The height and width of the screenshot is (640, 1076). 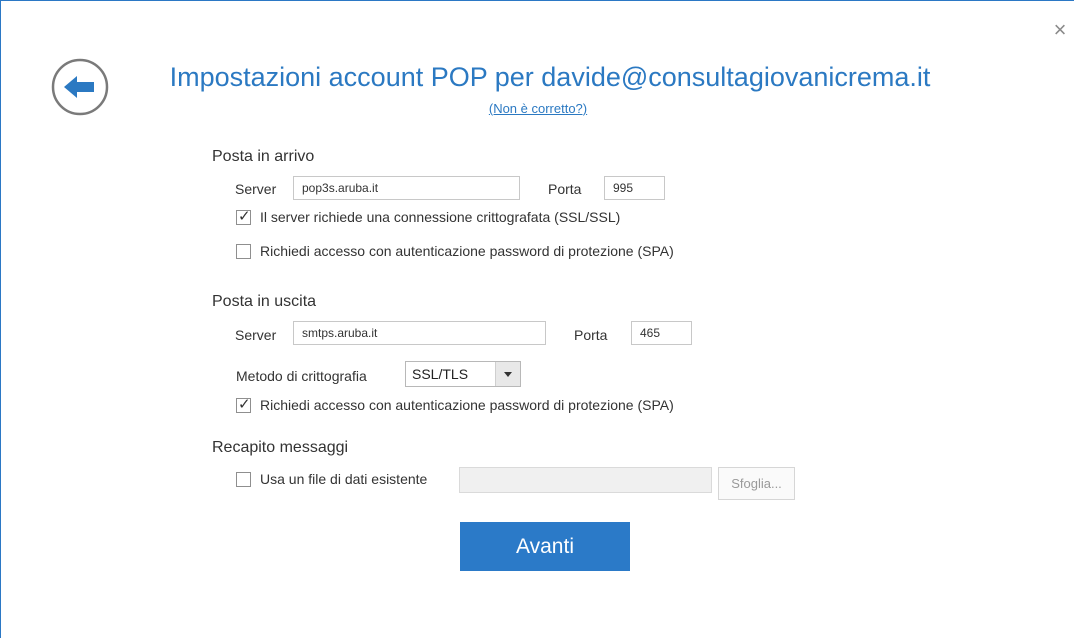 I want to click on not-correct-link-wrap: (Non è corretto?), so click(x=538, y=108).